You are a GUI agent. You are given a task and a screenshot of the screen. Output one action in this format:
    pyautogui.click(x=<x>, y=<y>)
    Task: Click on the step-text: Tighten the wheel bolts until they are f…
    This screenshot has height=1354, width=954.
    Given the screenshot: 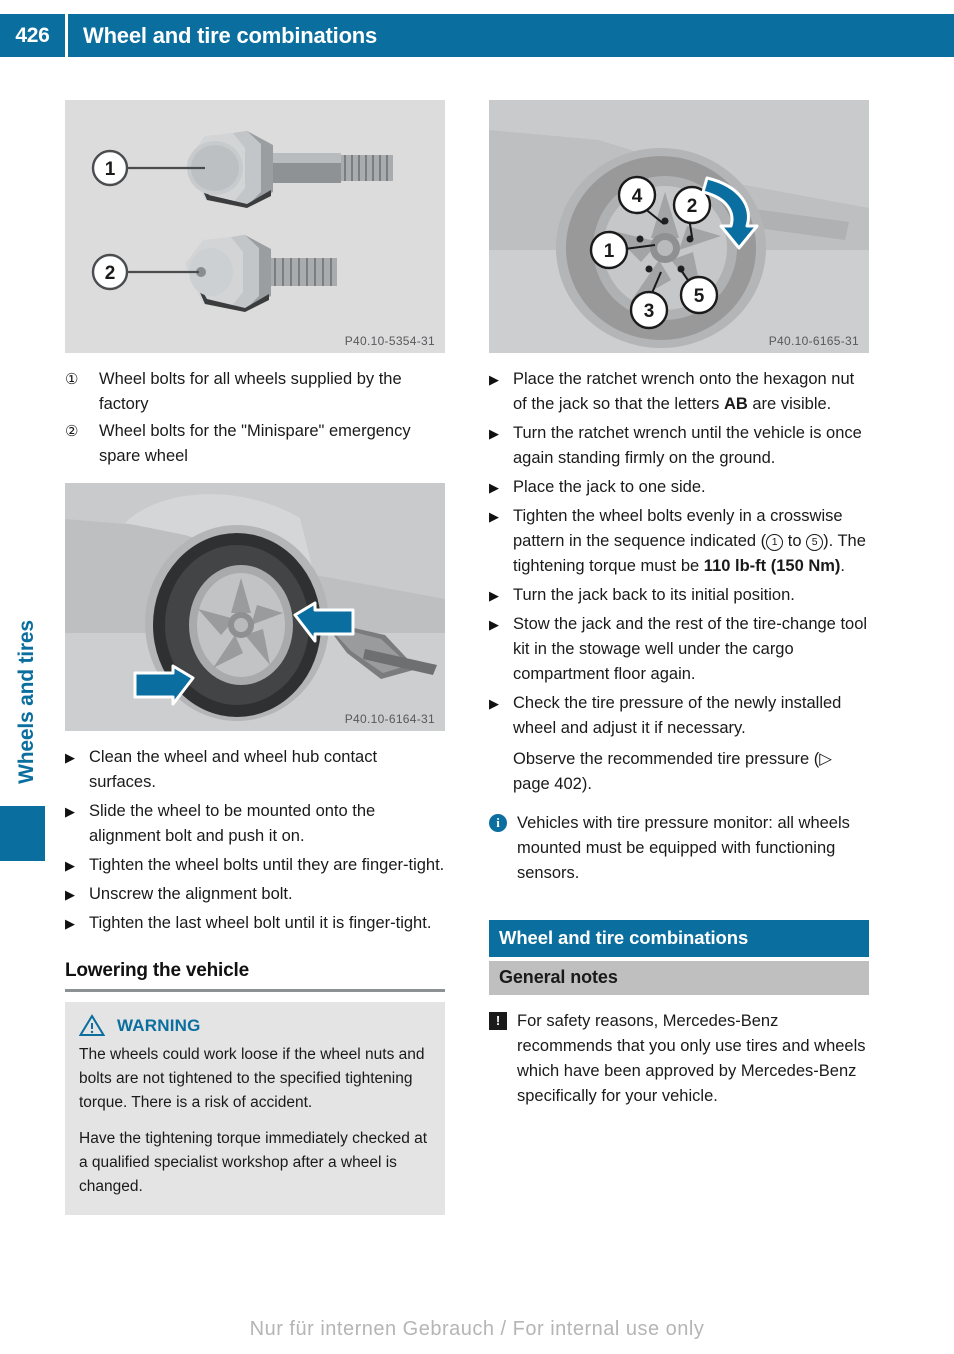 What is the action you would take?
    pyautogui.click(x=267, y=865)
    